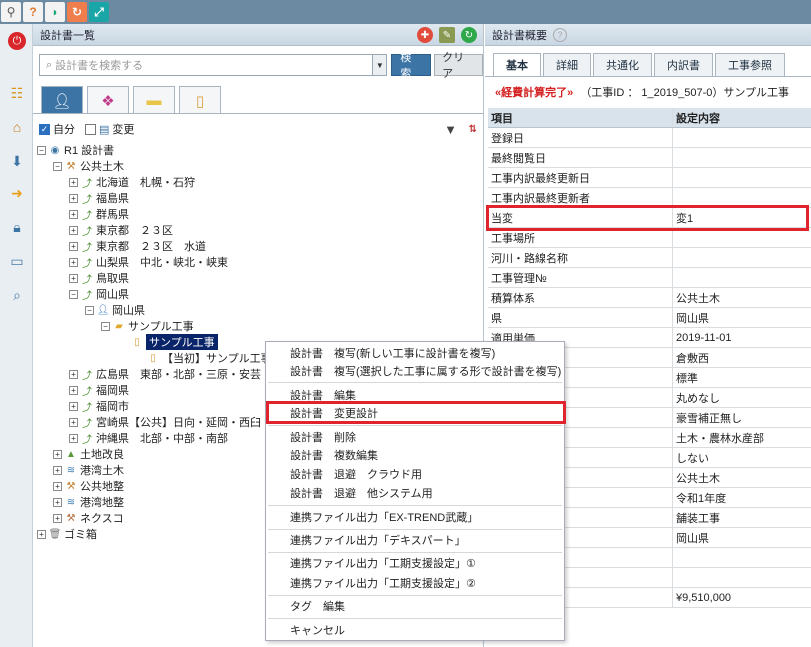  Describe the element at coordinates (317, 606) in the screenshot. I see `menu-item-tag-edit: タグ 編集` at that location.